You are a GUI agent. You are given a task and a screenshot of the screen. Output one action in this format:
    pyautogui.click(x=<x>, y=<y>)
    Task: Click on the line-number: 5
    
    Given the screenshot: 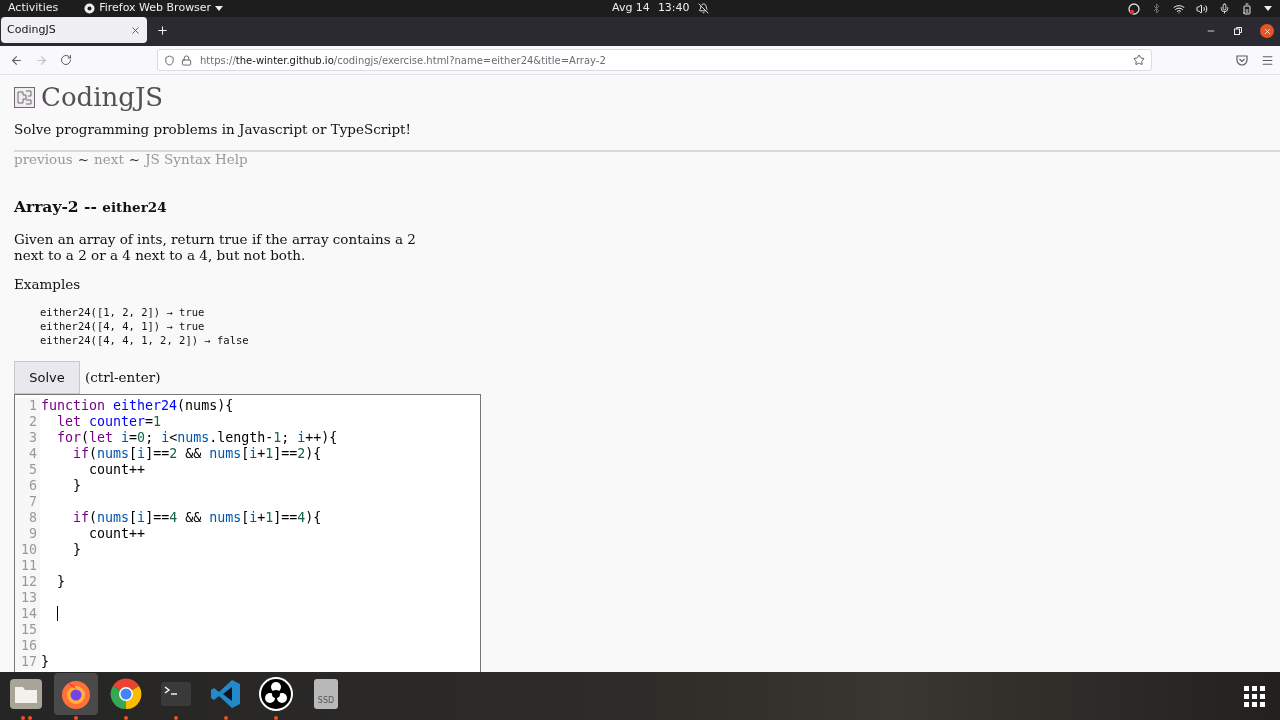 What is the action you would take?
    pyautogui.click(x=26, y=470)
    